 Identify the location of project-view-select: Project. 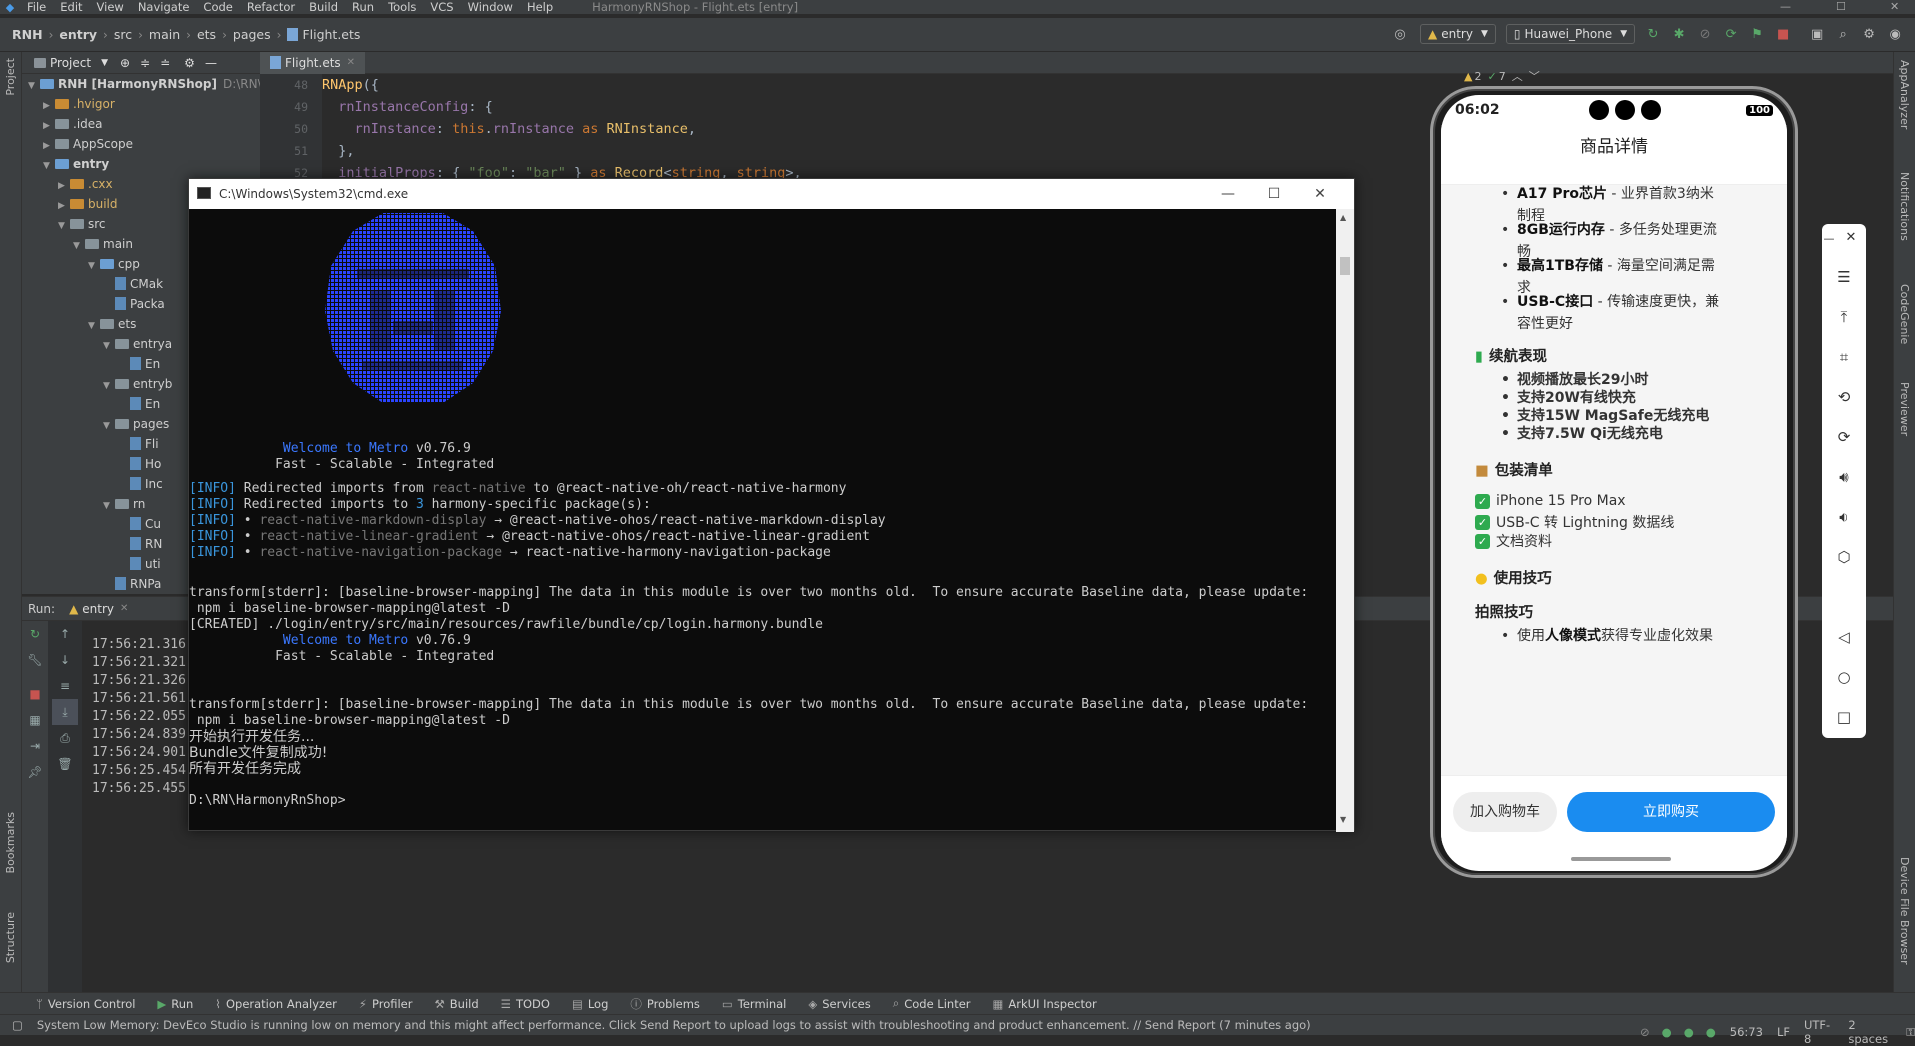
(70, 63).